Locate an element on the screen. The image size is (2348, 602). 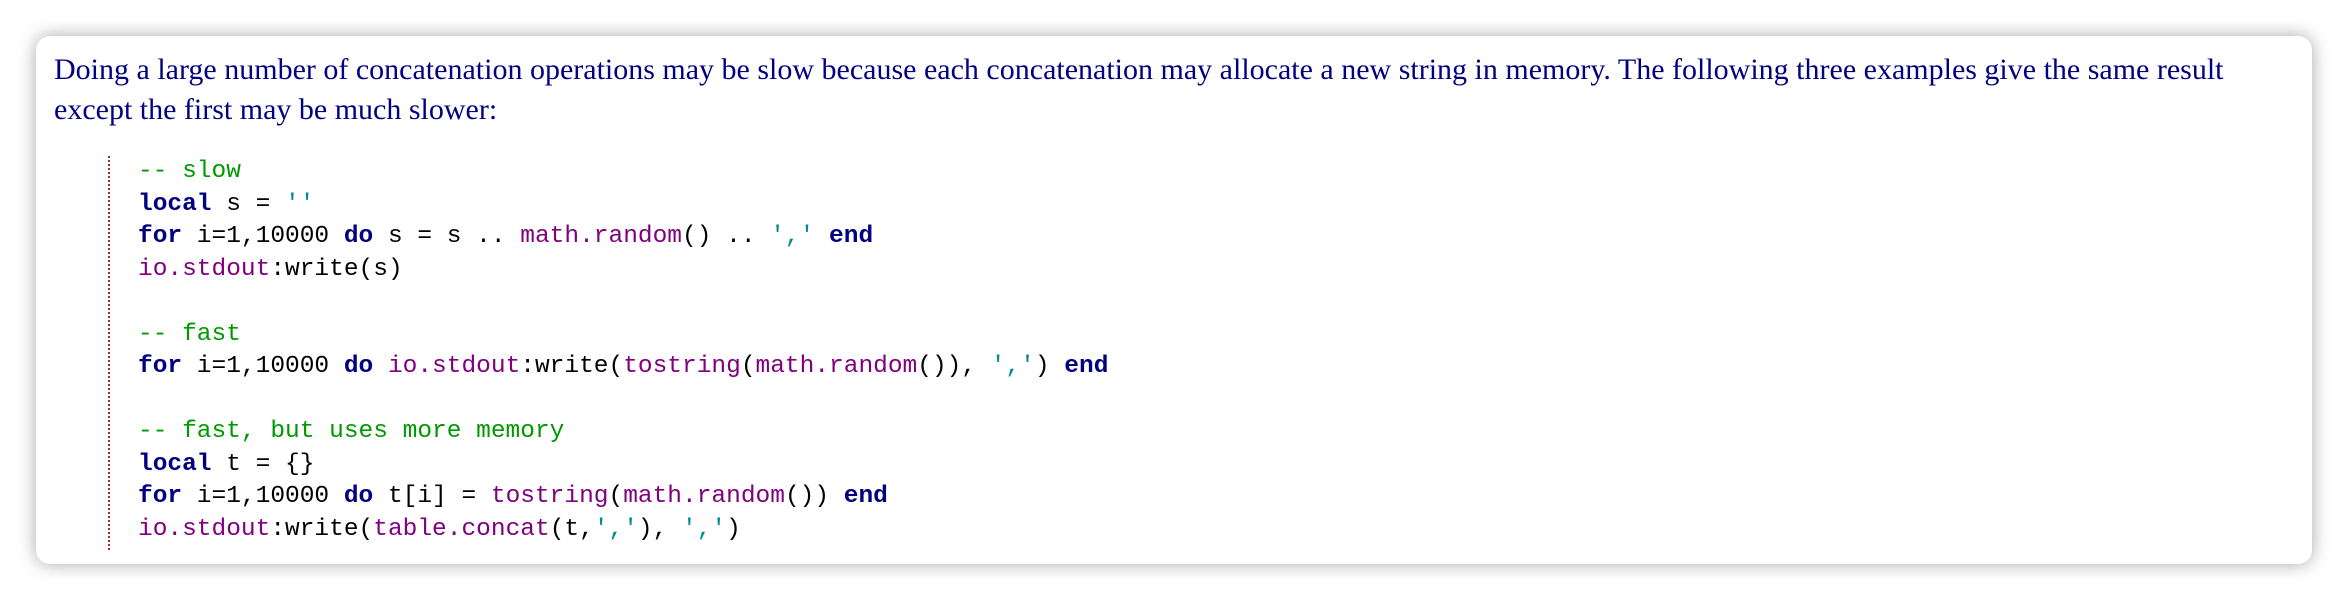
code-text: () .. is located at coordinates (726, 236).